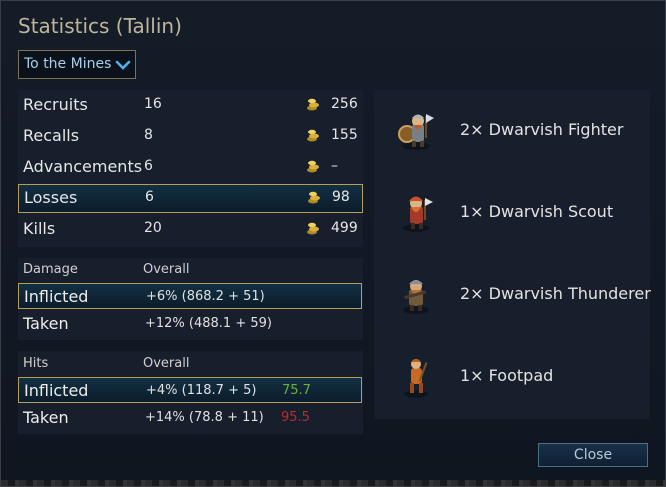 This screenshot has height=487, width=666. Describe the element at coordinates (334, 166) in the screenshot. I see `summary-gold: –` at that location.